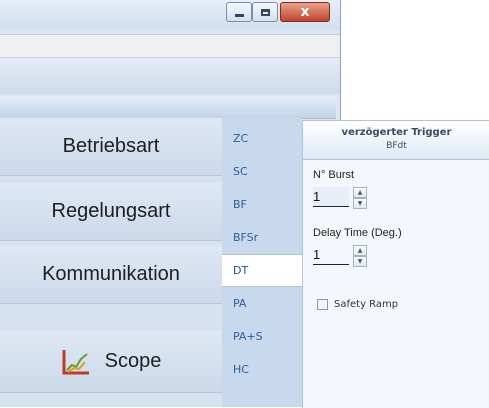 The height and width of the screenshot is (408, 489). What do you see at coordinates (239, 15) in the screenshot?
I see `minimize-icon` at bounding box center [239, 15].